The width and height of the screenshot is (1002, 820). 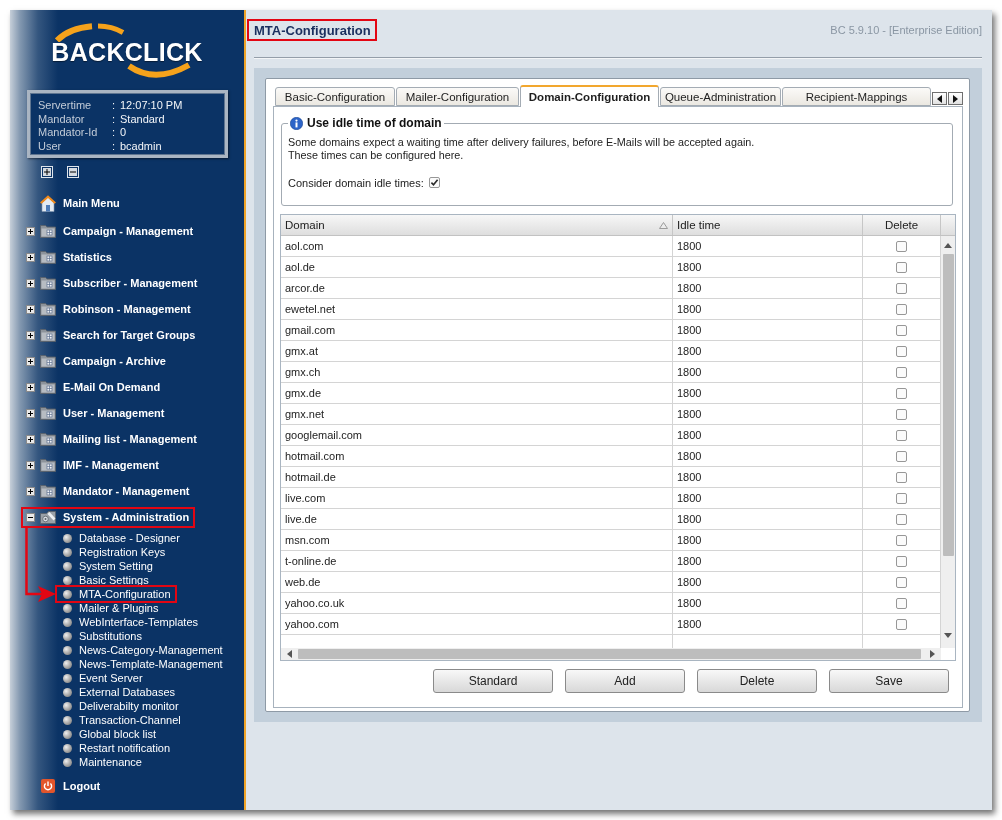 I want to click on submenu-item: Mailer & Plugins, so click(x=110, y=608).